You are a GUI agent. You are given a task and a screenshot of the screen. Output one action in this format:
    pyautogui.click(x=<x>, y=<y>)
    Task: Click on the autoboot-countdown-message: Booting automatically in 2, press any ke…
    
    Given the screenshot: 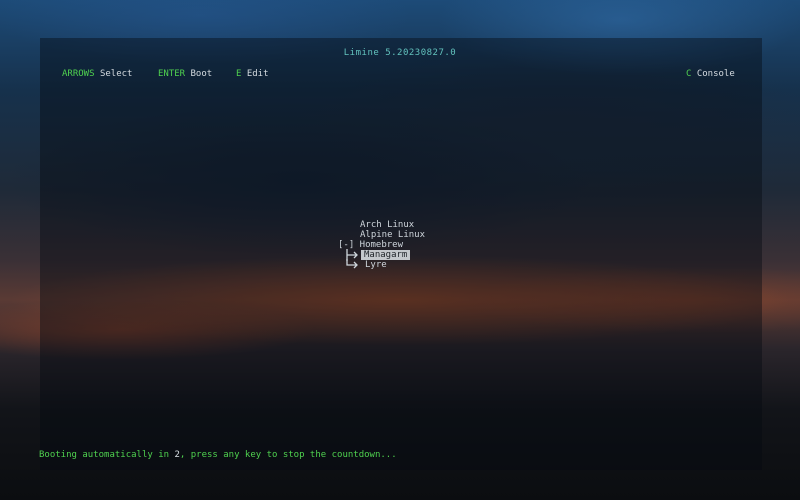 What is the action you would take?
    pyautogui.click(x=218, y=455)
    